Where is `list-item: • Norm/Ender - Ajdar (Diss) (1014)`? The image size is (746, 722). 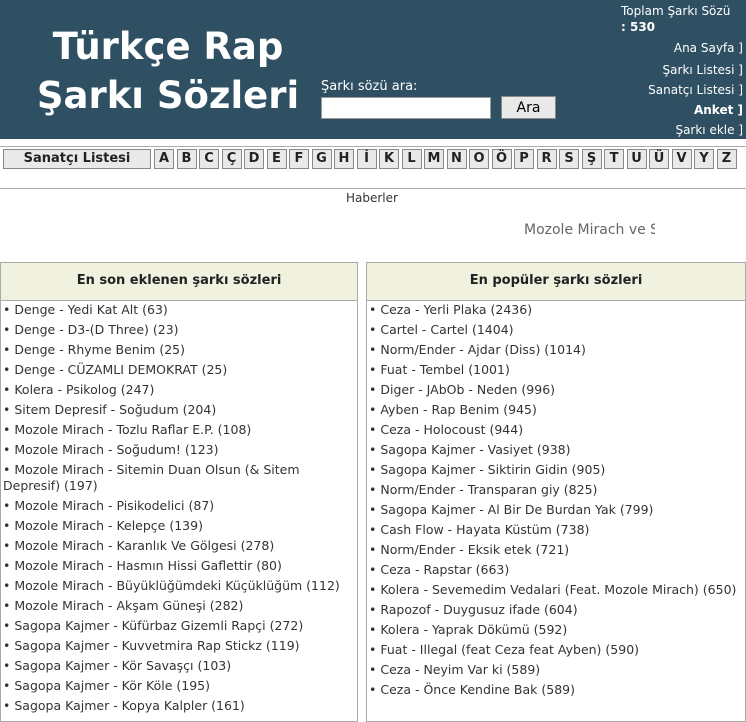 list-item: • Norm/Ender - Ajdar (Diss) (1014) is located at coordinates (557, 350).